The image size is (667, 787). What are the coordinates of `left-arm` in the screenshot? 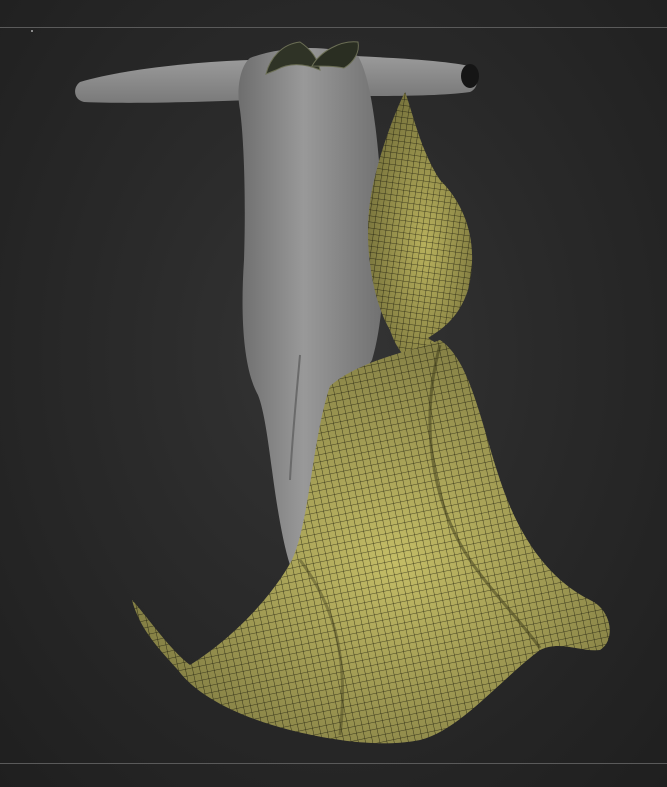 It's located at (163, 81).